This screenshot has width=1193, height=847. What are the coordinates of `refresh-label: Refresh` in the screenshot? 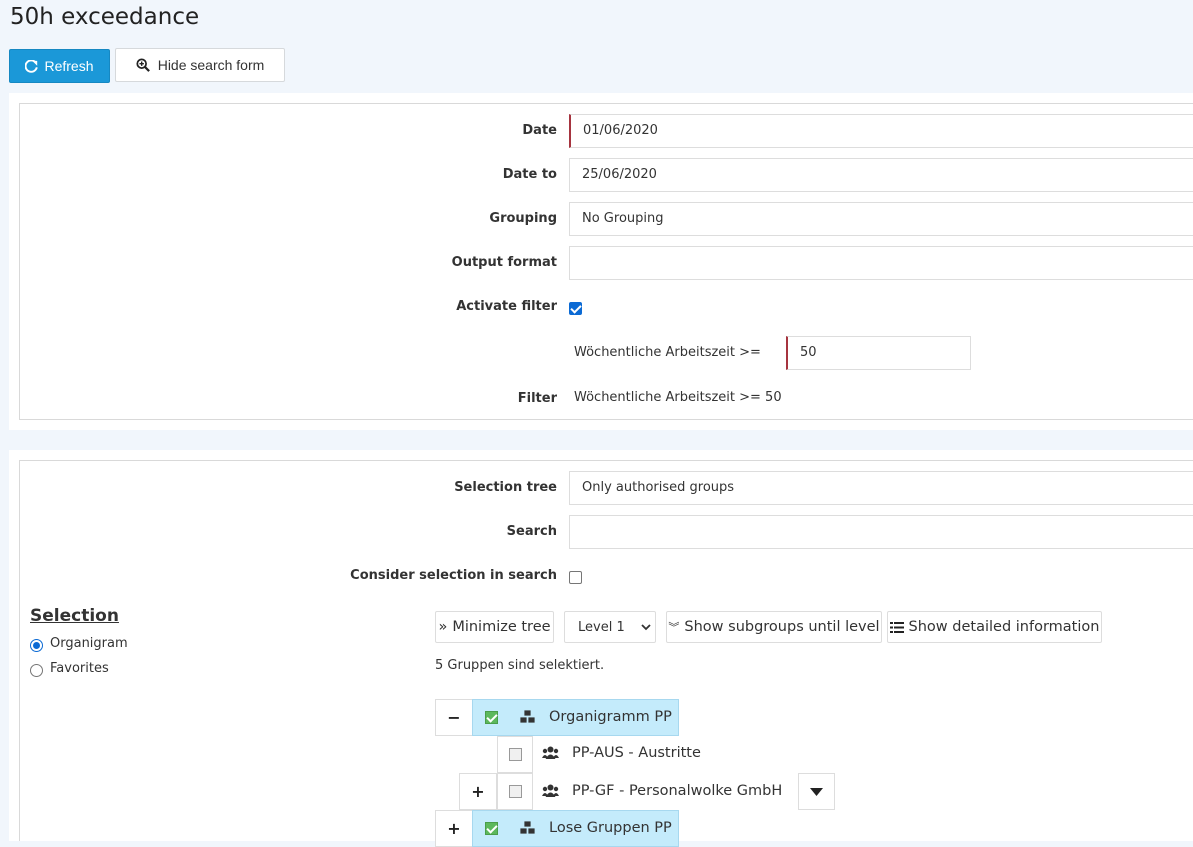 It's located at (69, 66).